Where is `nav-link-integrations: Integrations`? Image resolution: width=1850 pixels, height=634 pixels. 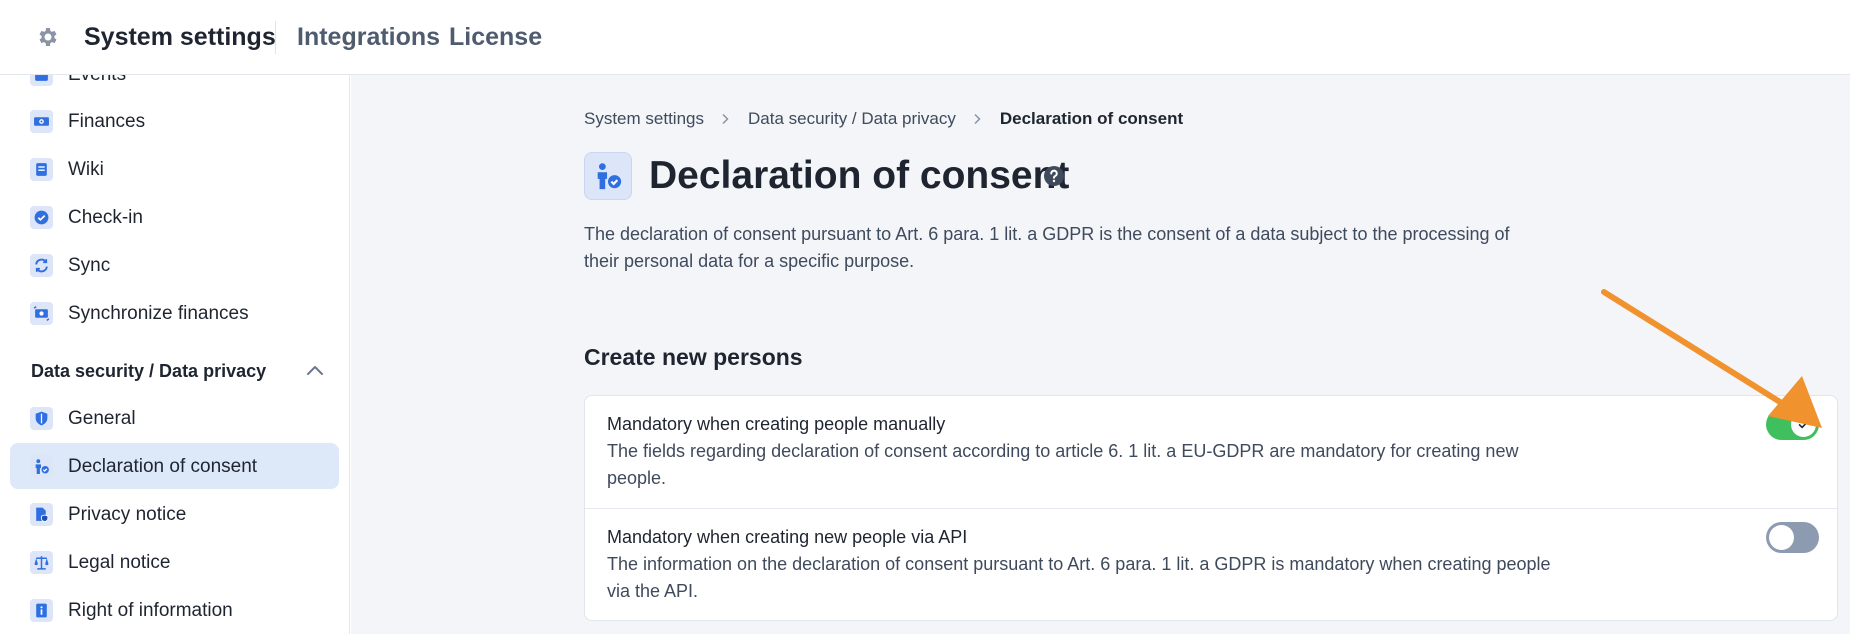 nav-link-integrations: Integrations is located at coordinates (368, 37).